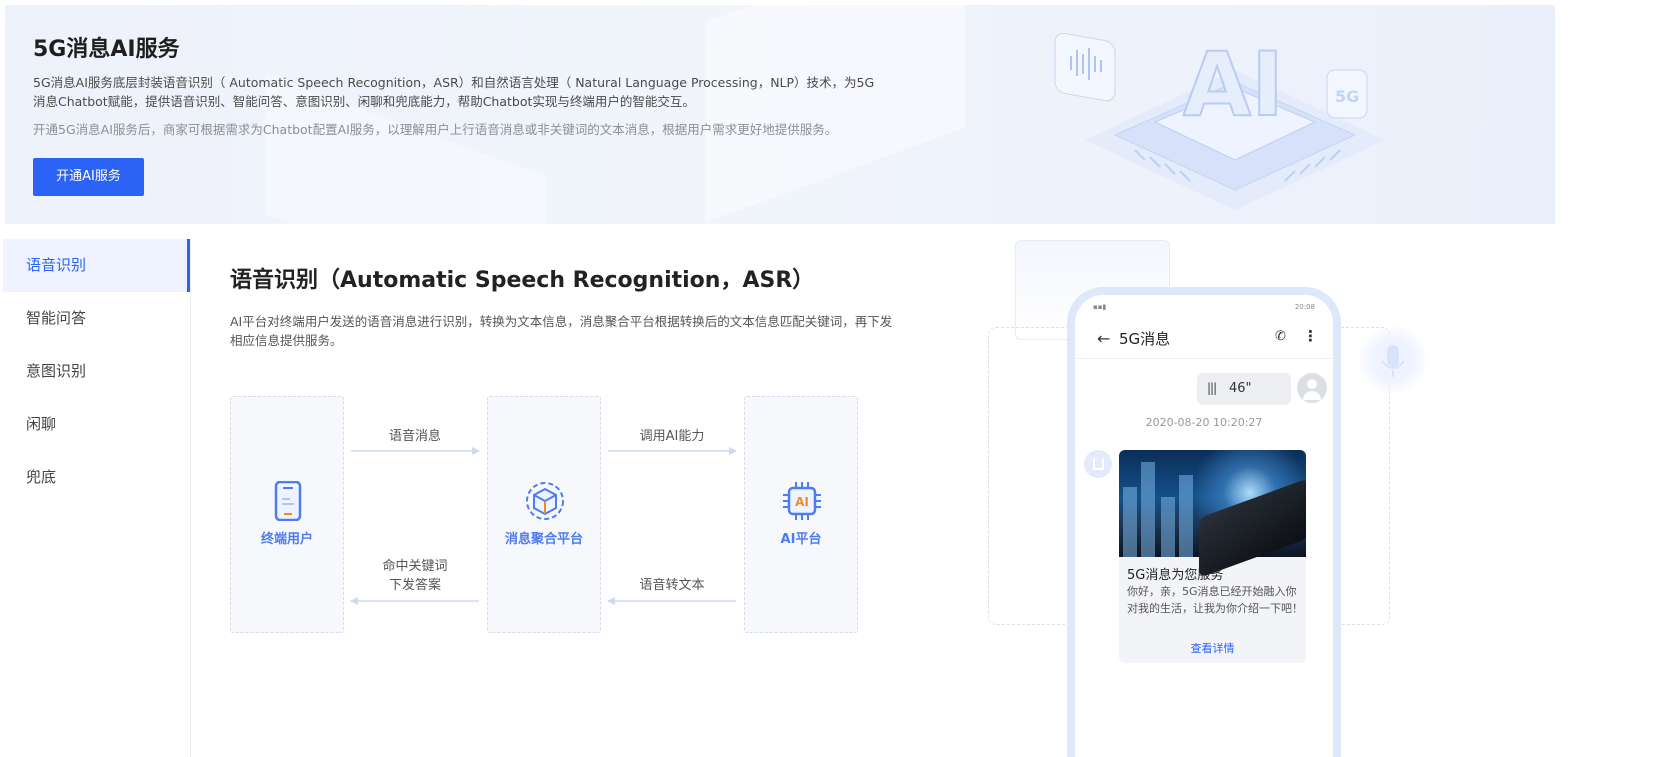  Describe the element at coordinates (106, 49) in the screenshot. I see `page-title: 5G消息AI服务` at that location.